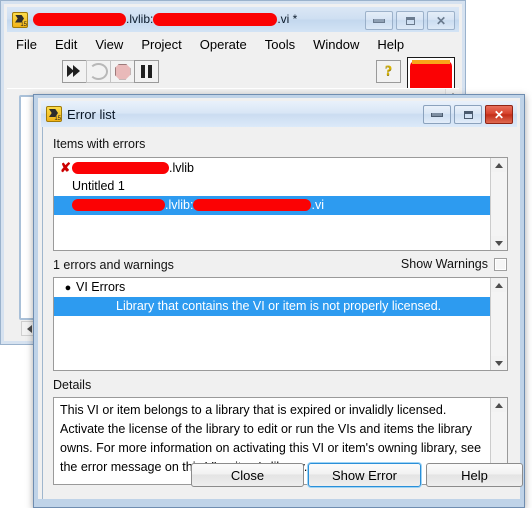  I want to click on list-item-label: .lvlib:, so click(179, 205).